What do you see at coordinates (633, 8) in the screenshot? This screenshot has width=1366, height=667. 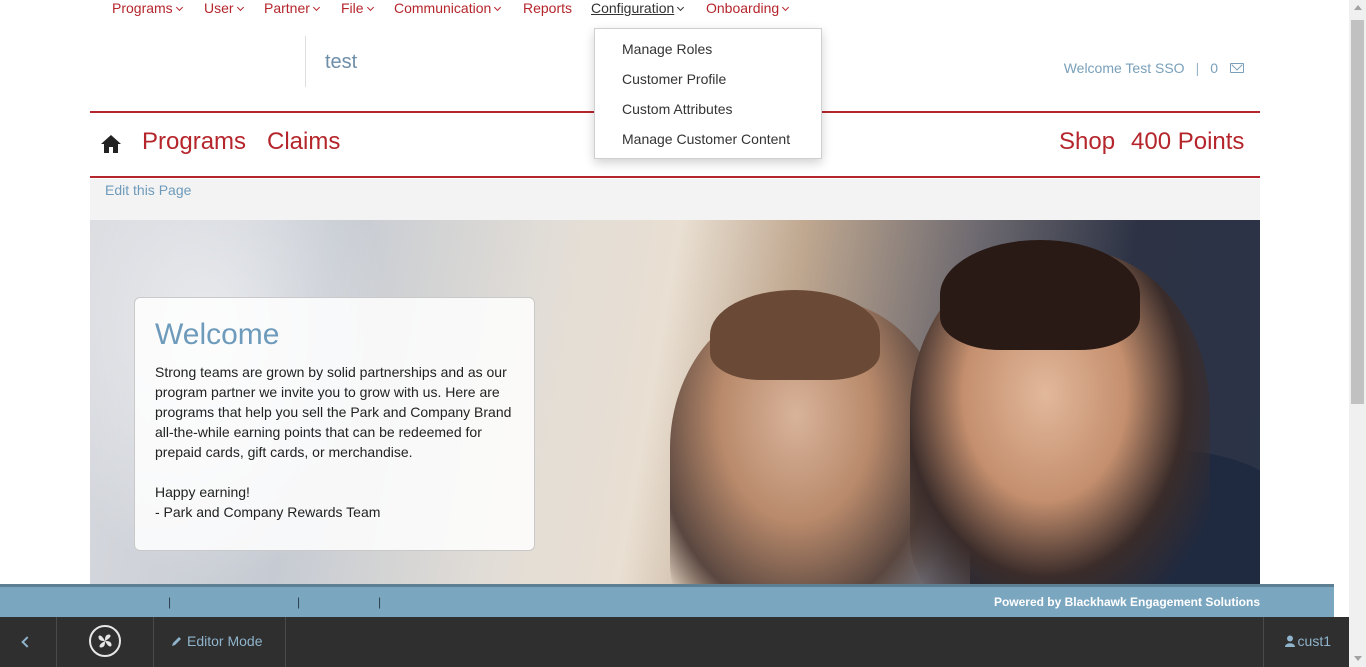 I see `top-nav-configuration-label: Configuration` at bounding box center [633, 8].